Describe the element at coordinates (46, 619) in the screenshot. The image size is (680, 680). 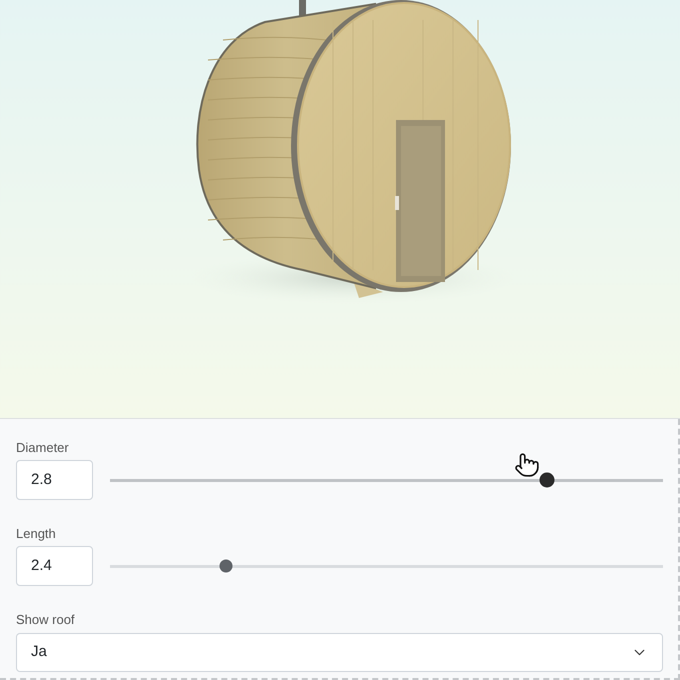
I see `field-label: Show roof` at that location.